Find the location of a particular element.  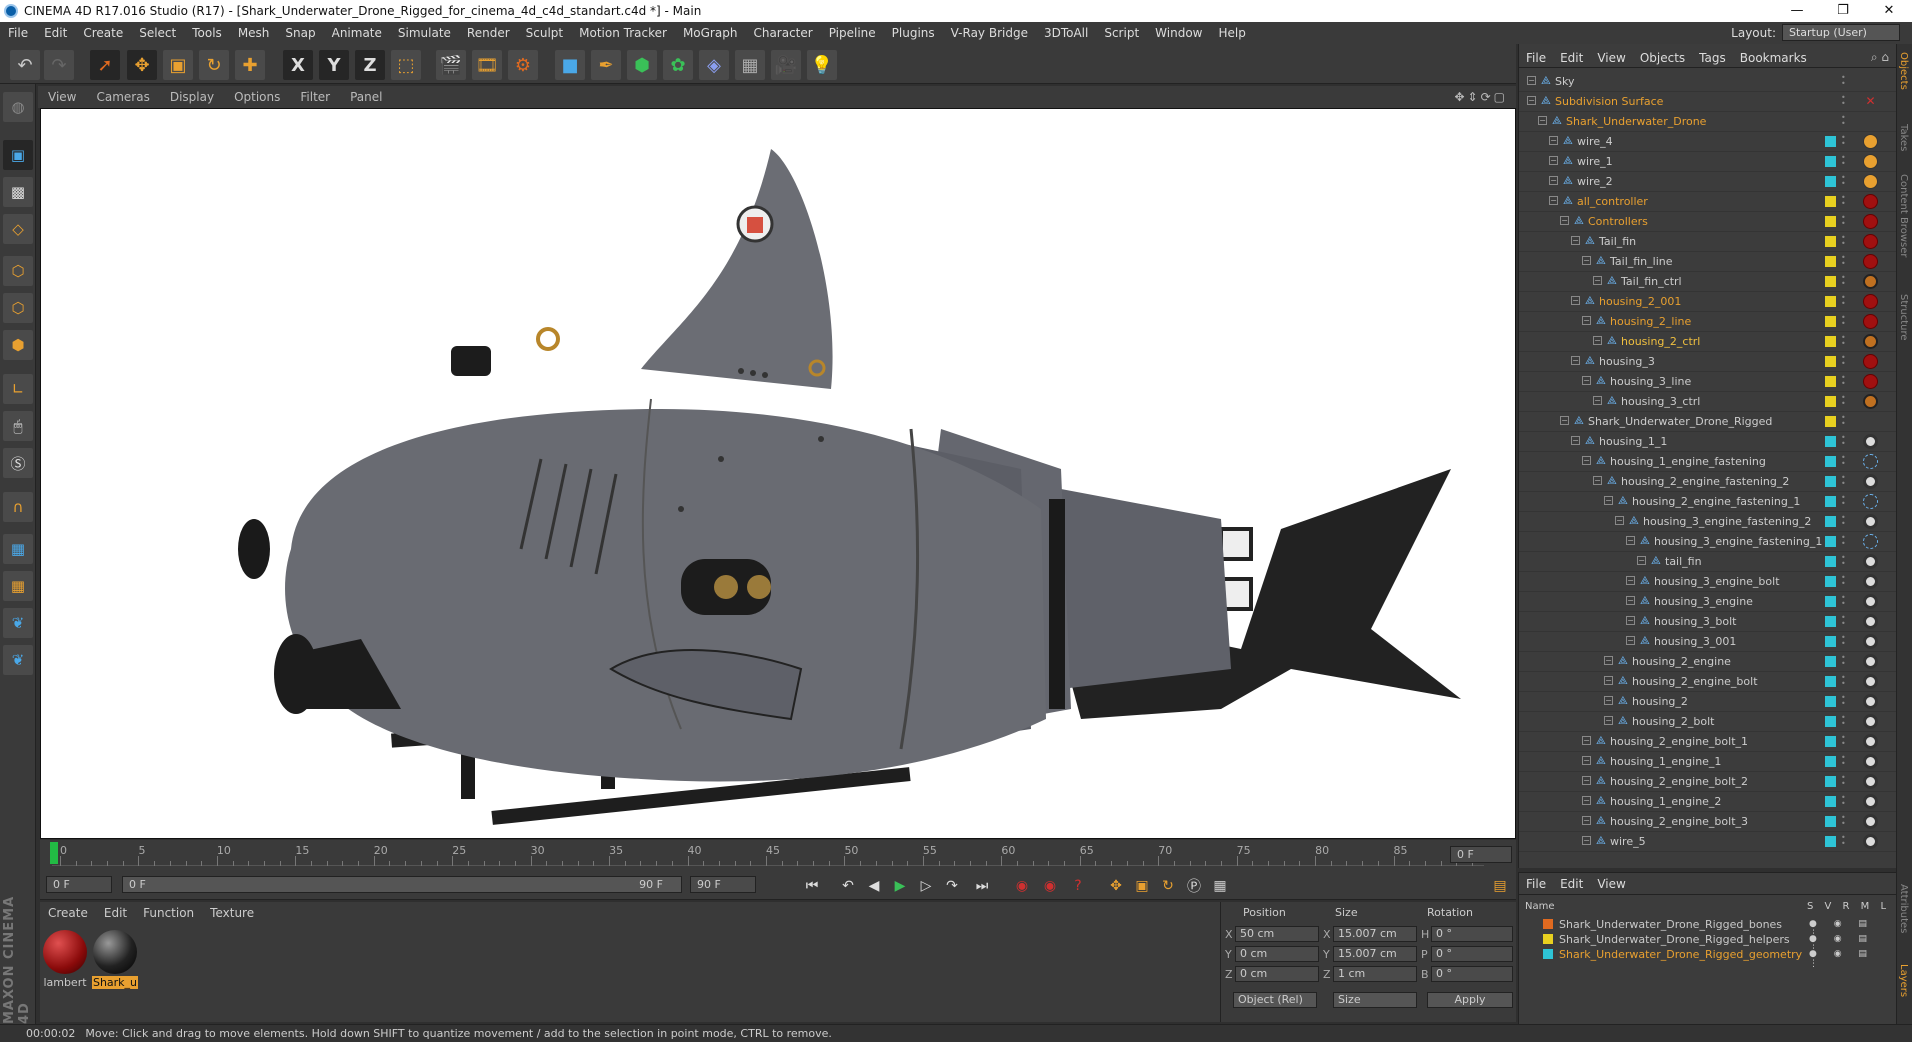

object-row: − ⟁ housing_1_engine_fastening • • is located at coordinates (1708, 462).